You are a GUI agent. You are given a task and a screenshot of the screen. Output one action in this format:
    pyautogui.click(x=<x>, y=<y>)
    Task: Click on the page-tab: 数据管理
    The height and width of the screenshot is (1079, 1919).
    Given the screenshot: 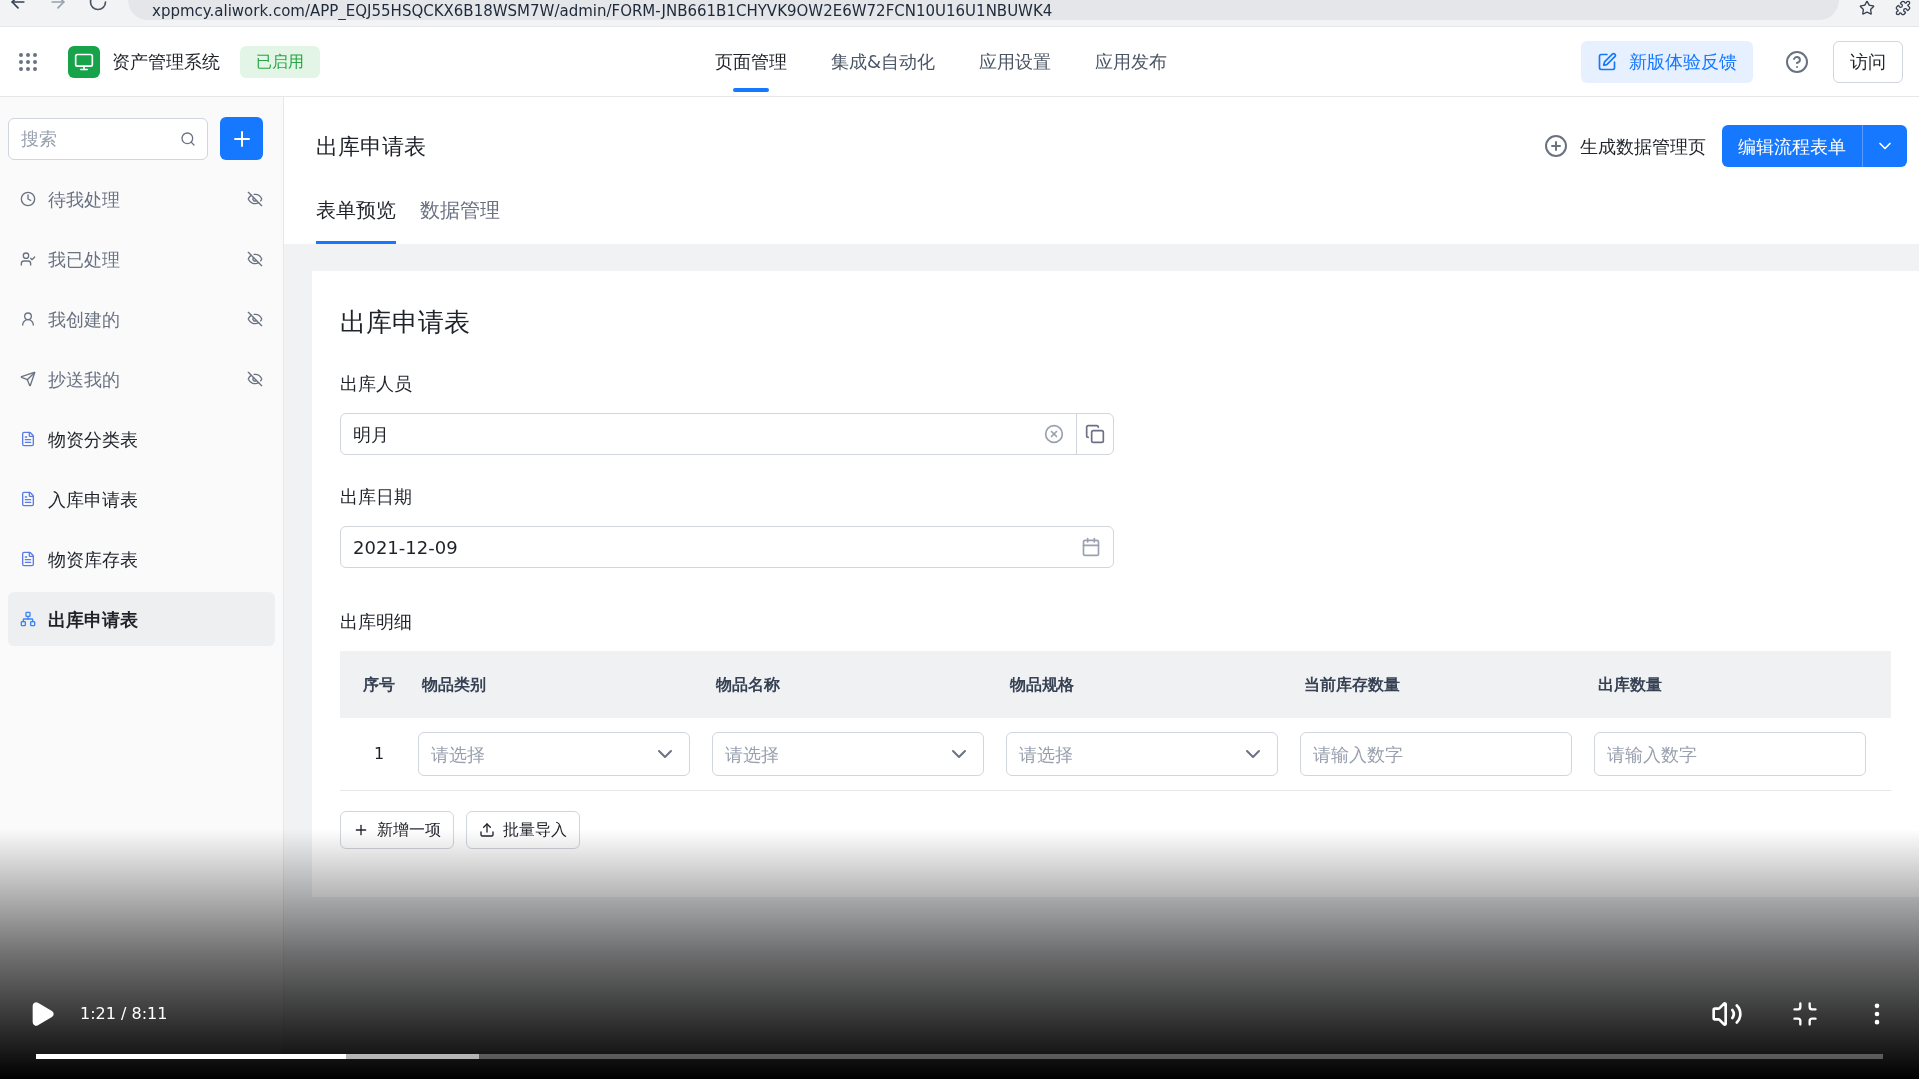 What is the action you would take?
    pyautogui.click(x=460, y=219)
    